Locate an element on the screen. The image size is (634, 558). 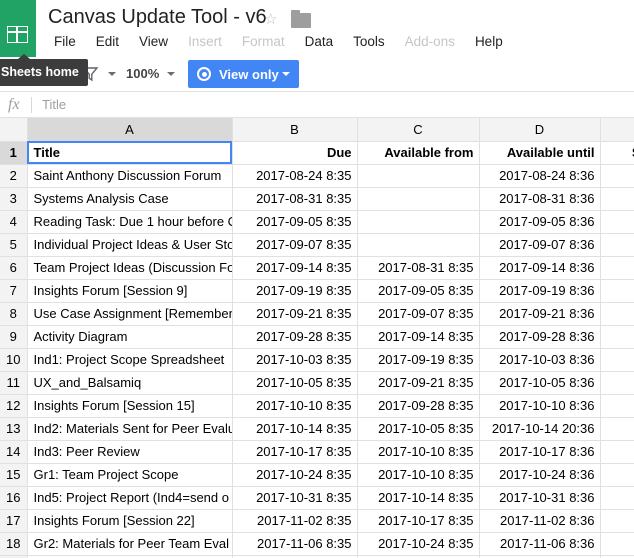
cell-a13: Ind2: Materials Sent for Peer Evalu is located at coordinates (130, 429).